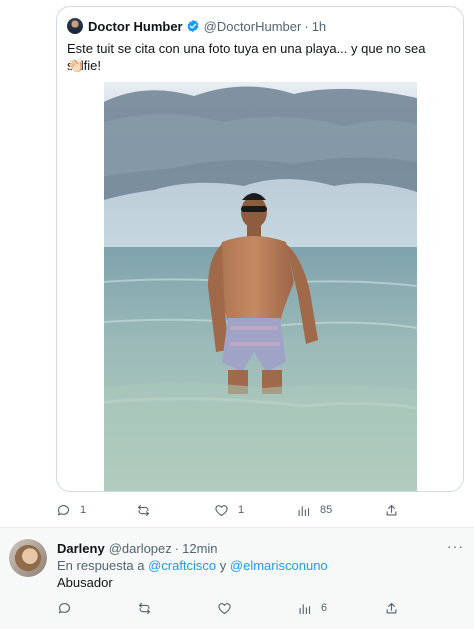  I want to click on views-count: 6, so click(324, 608).